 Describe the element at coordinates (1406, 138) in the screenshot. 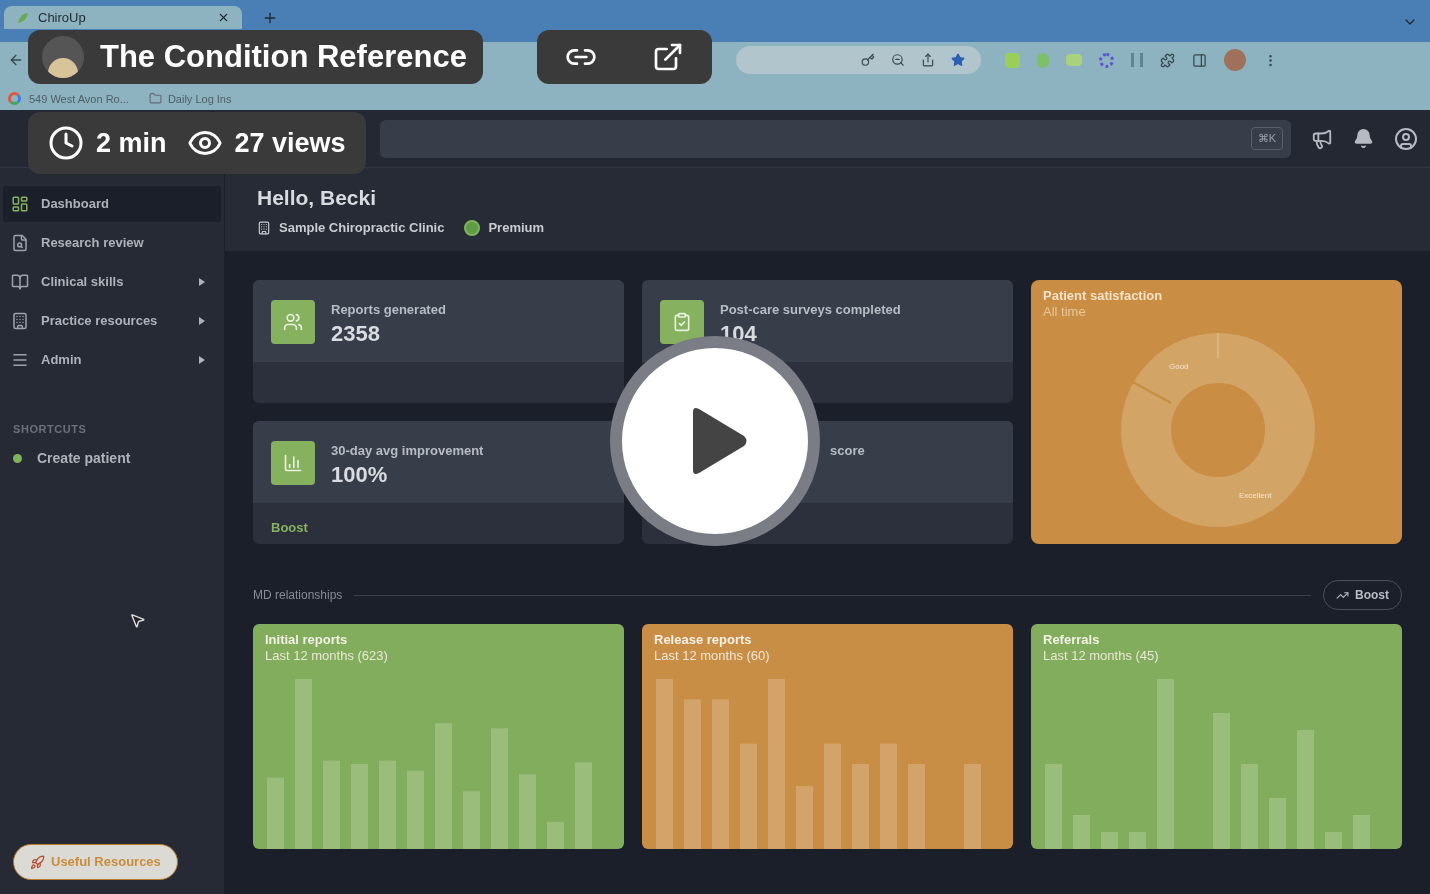

I see `profile-icon` at that location.